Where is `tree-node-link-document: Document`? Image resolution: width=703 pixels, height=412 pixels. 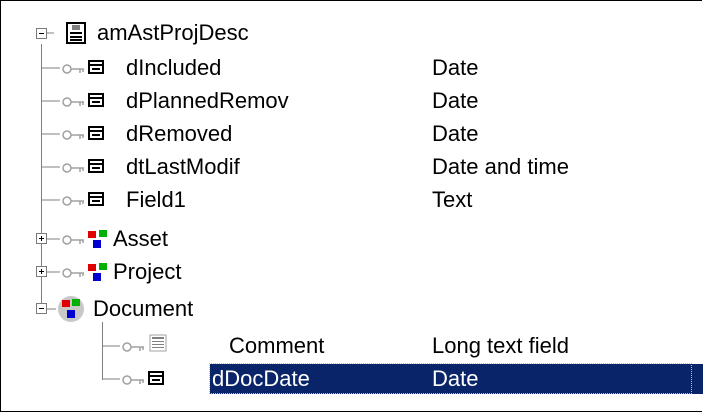 tree-node-link-document: Document is located at coordinates (351, 309).